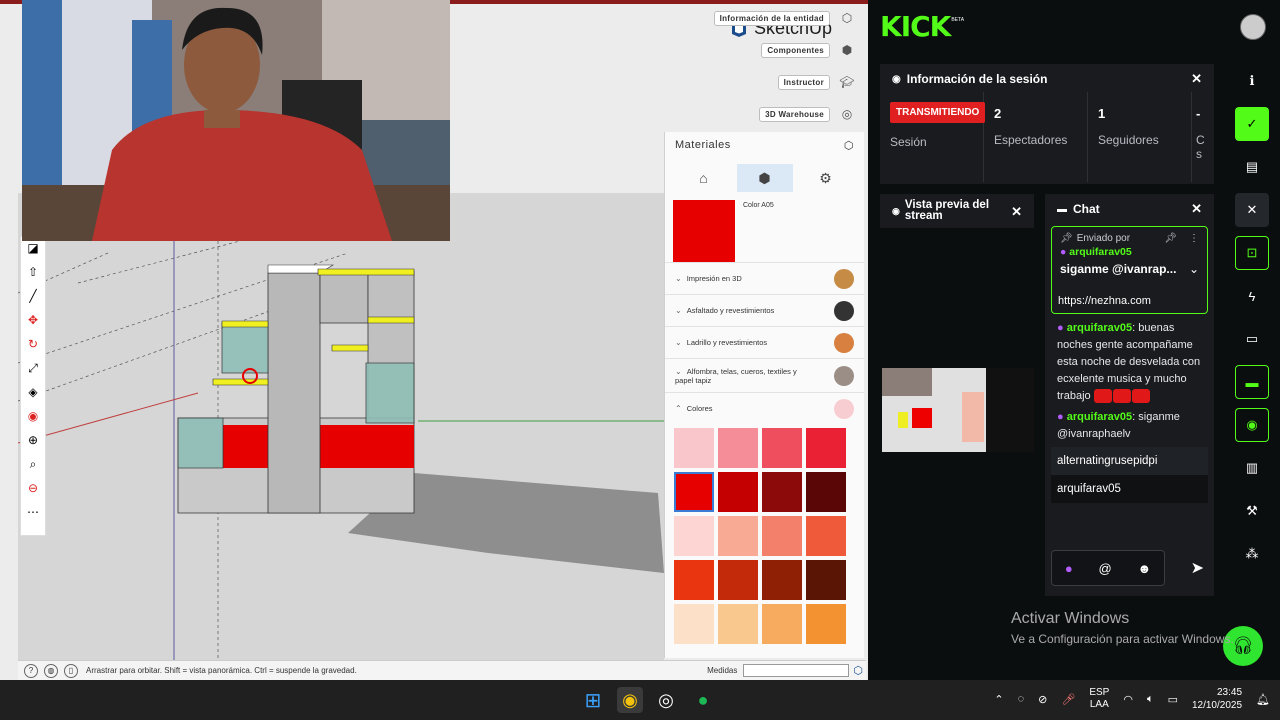 Image resolution: width=1280 pixels, height=720 pixels. Describe the element at coordinates (630, 700) in the screenshot. I see `chrome-icon: ◉` at that location.